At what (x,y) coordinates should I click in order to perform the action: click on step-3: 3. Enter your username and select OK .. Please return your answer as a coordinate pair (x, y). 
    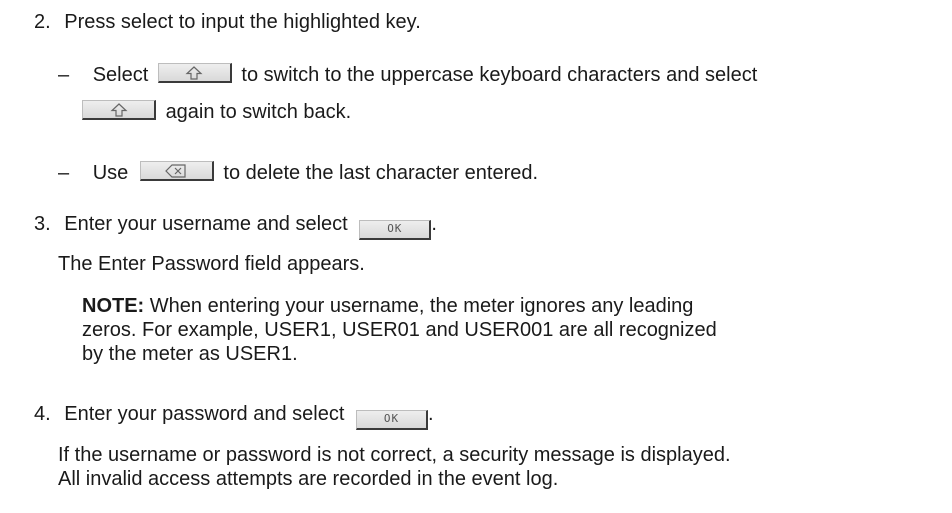
    Looking at the image, I should click on (235, 226).